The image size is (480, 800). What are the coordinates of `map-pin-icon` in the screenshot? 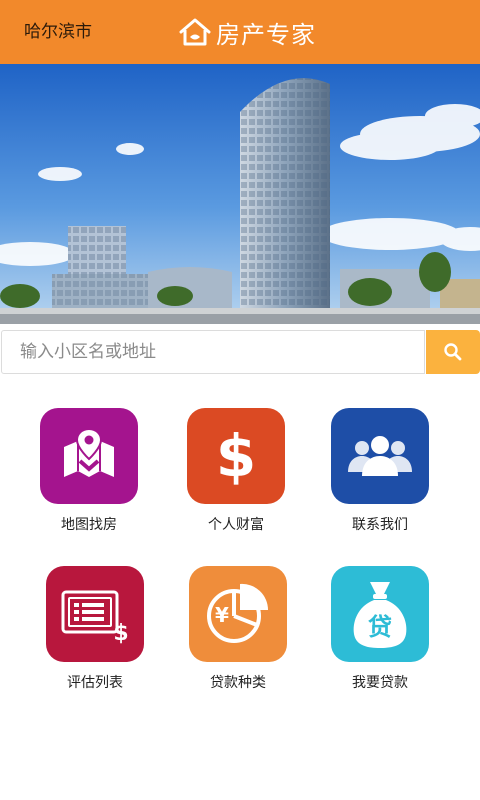 It's located at (89, 456).